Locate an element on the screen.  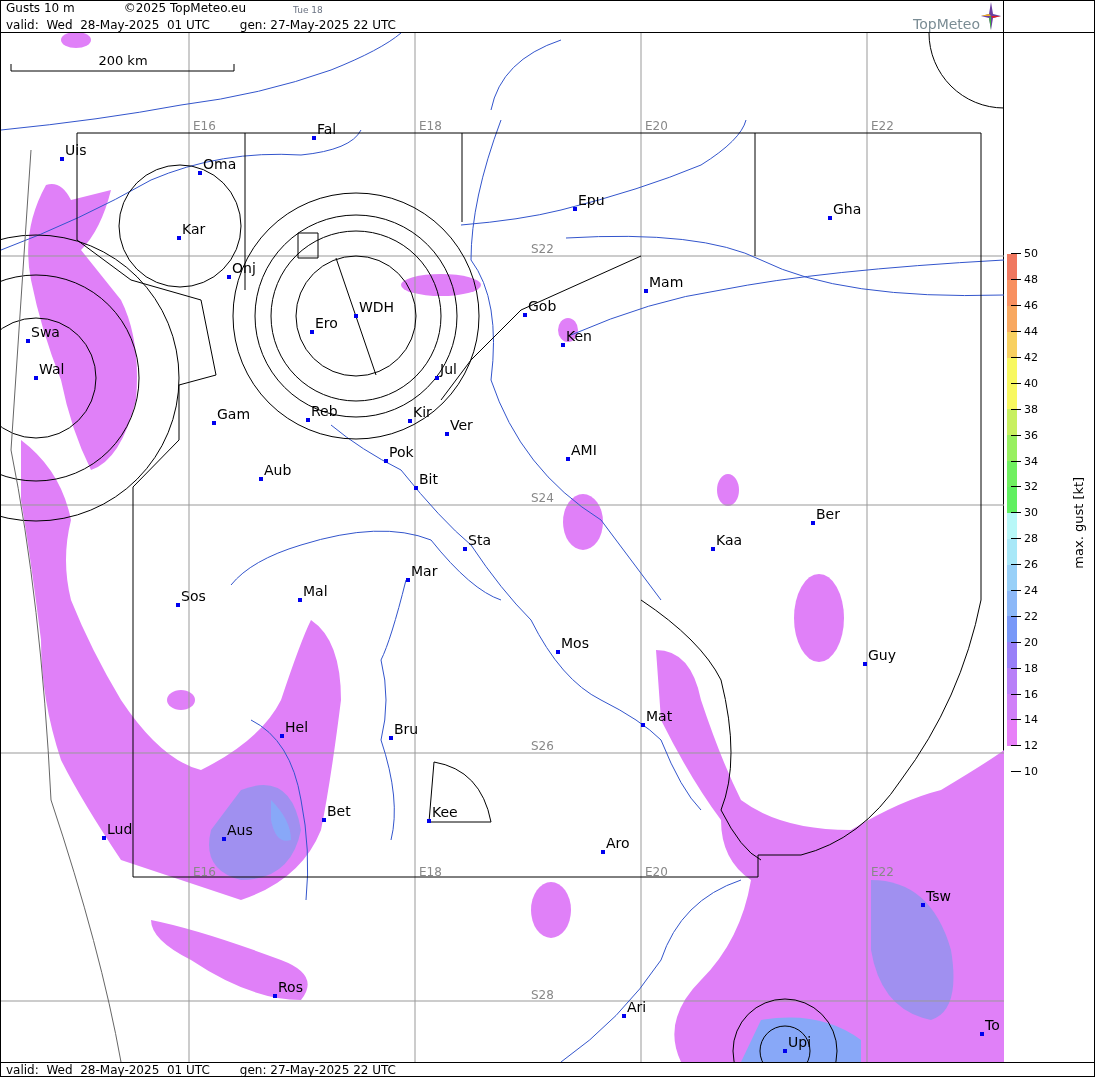
legend-tick-label: 26 is located at coordinates (1031, 565).